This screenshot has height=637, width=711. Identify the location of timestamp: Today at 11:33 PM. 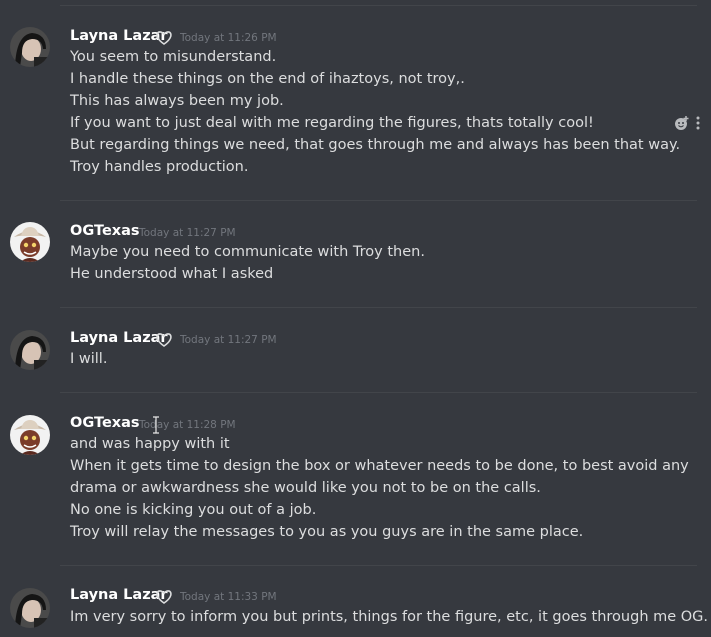
(228, 597).